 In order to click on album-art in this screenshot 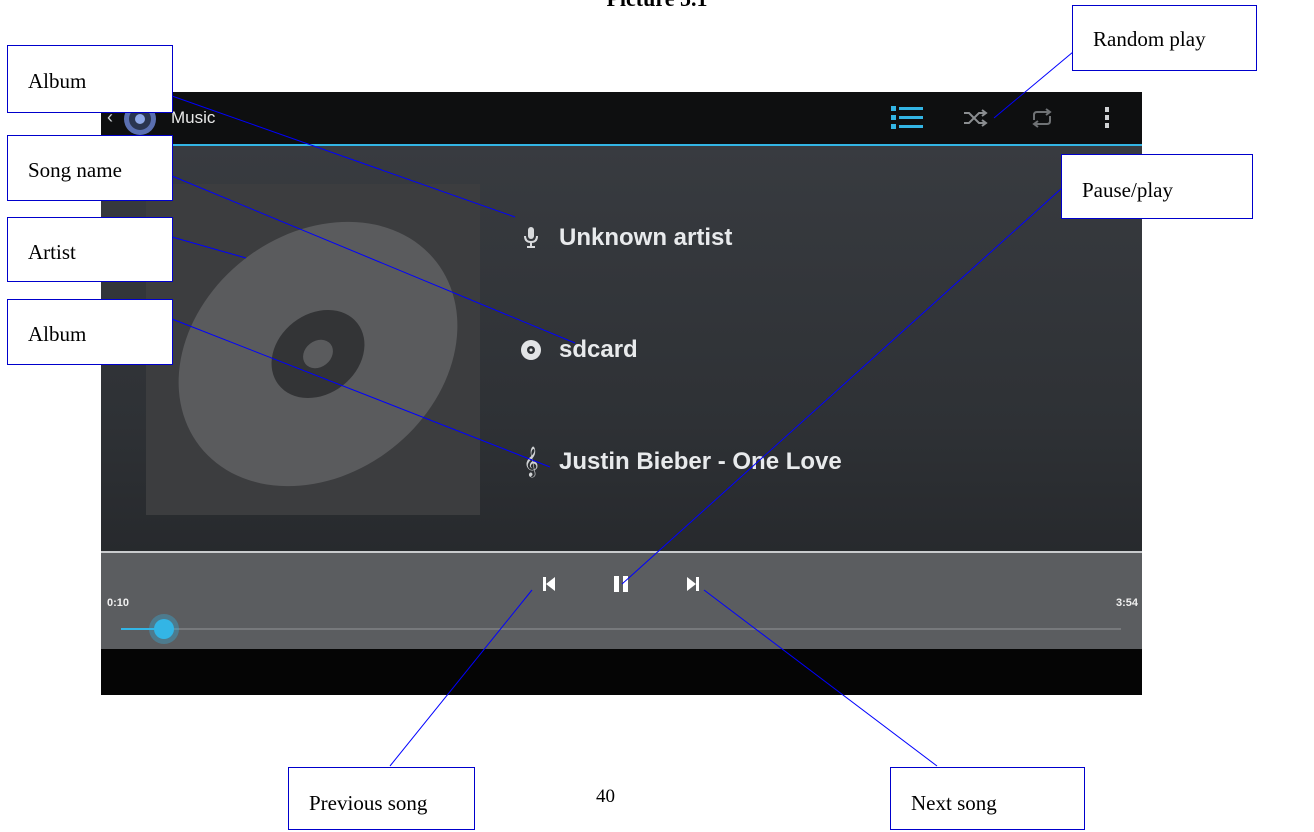, I will do `click(313, 349)`.